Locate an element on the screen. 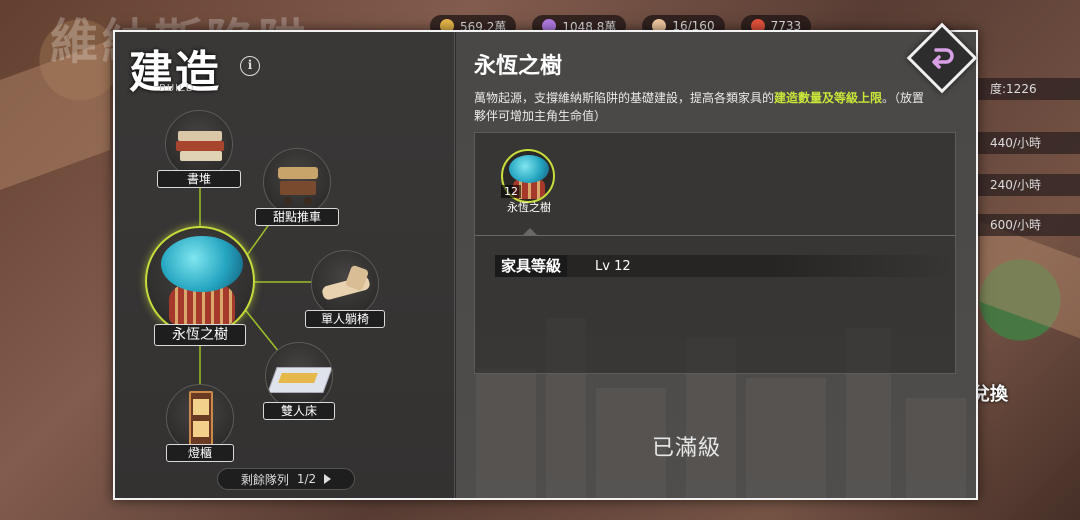 The height and width of the screenshot is (520, 1080). node-double-bed: 雙人床 is located at coordinates (299, 381).